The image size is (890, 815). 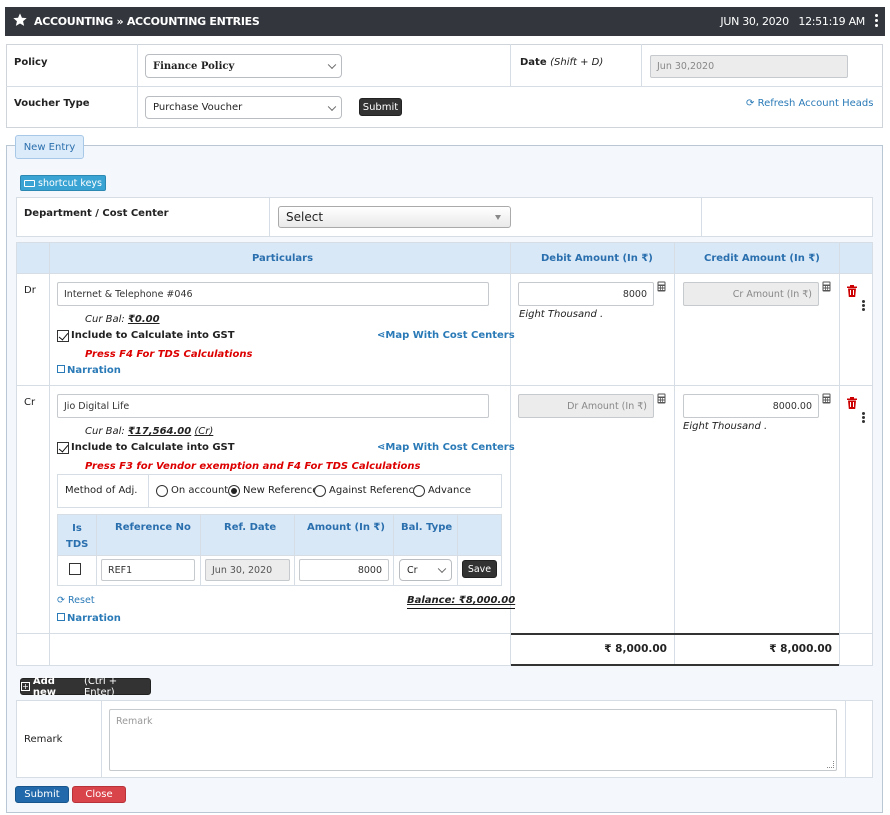 I want to click on submit-button: Submit, so click(x=42, y=794).